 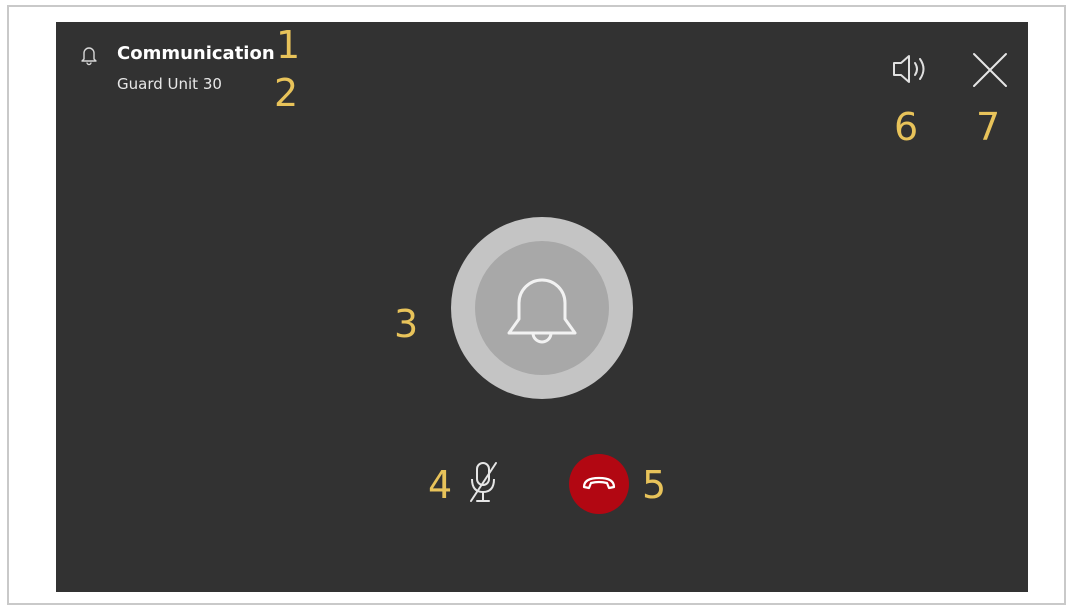 I want to click on hang-up-icon, so click(x=599, y=483).